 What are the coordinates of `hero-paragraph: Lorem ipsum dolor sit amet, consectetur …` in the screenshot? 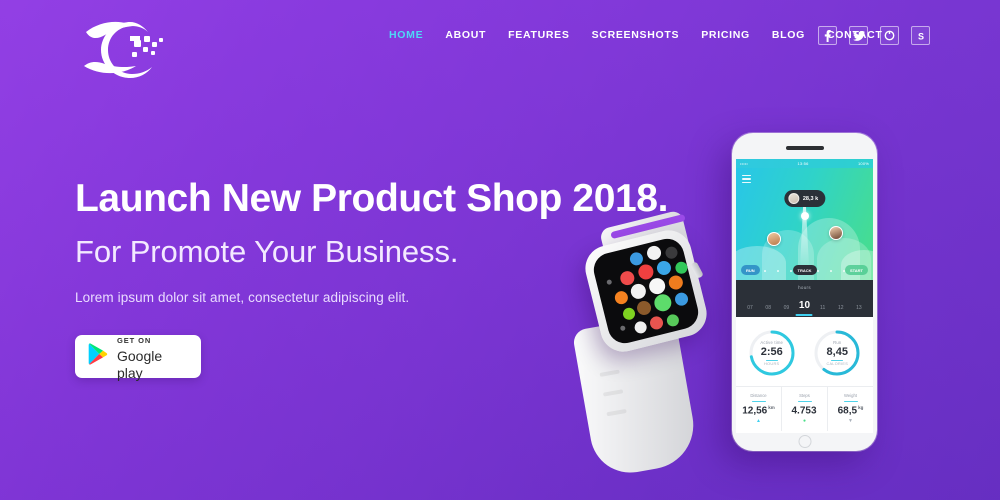 It's located at (242, 297).